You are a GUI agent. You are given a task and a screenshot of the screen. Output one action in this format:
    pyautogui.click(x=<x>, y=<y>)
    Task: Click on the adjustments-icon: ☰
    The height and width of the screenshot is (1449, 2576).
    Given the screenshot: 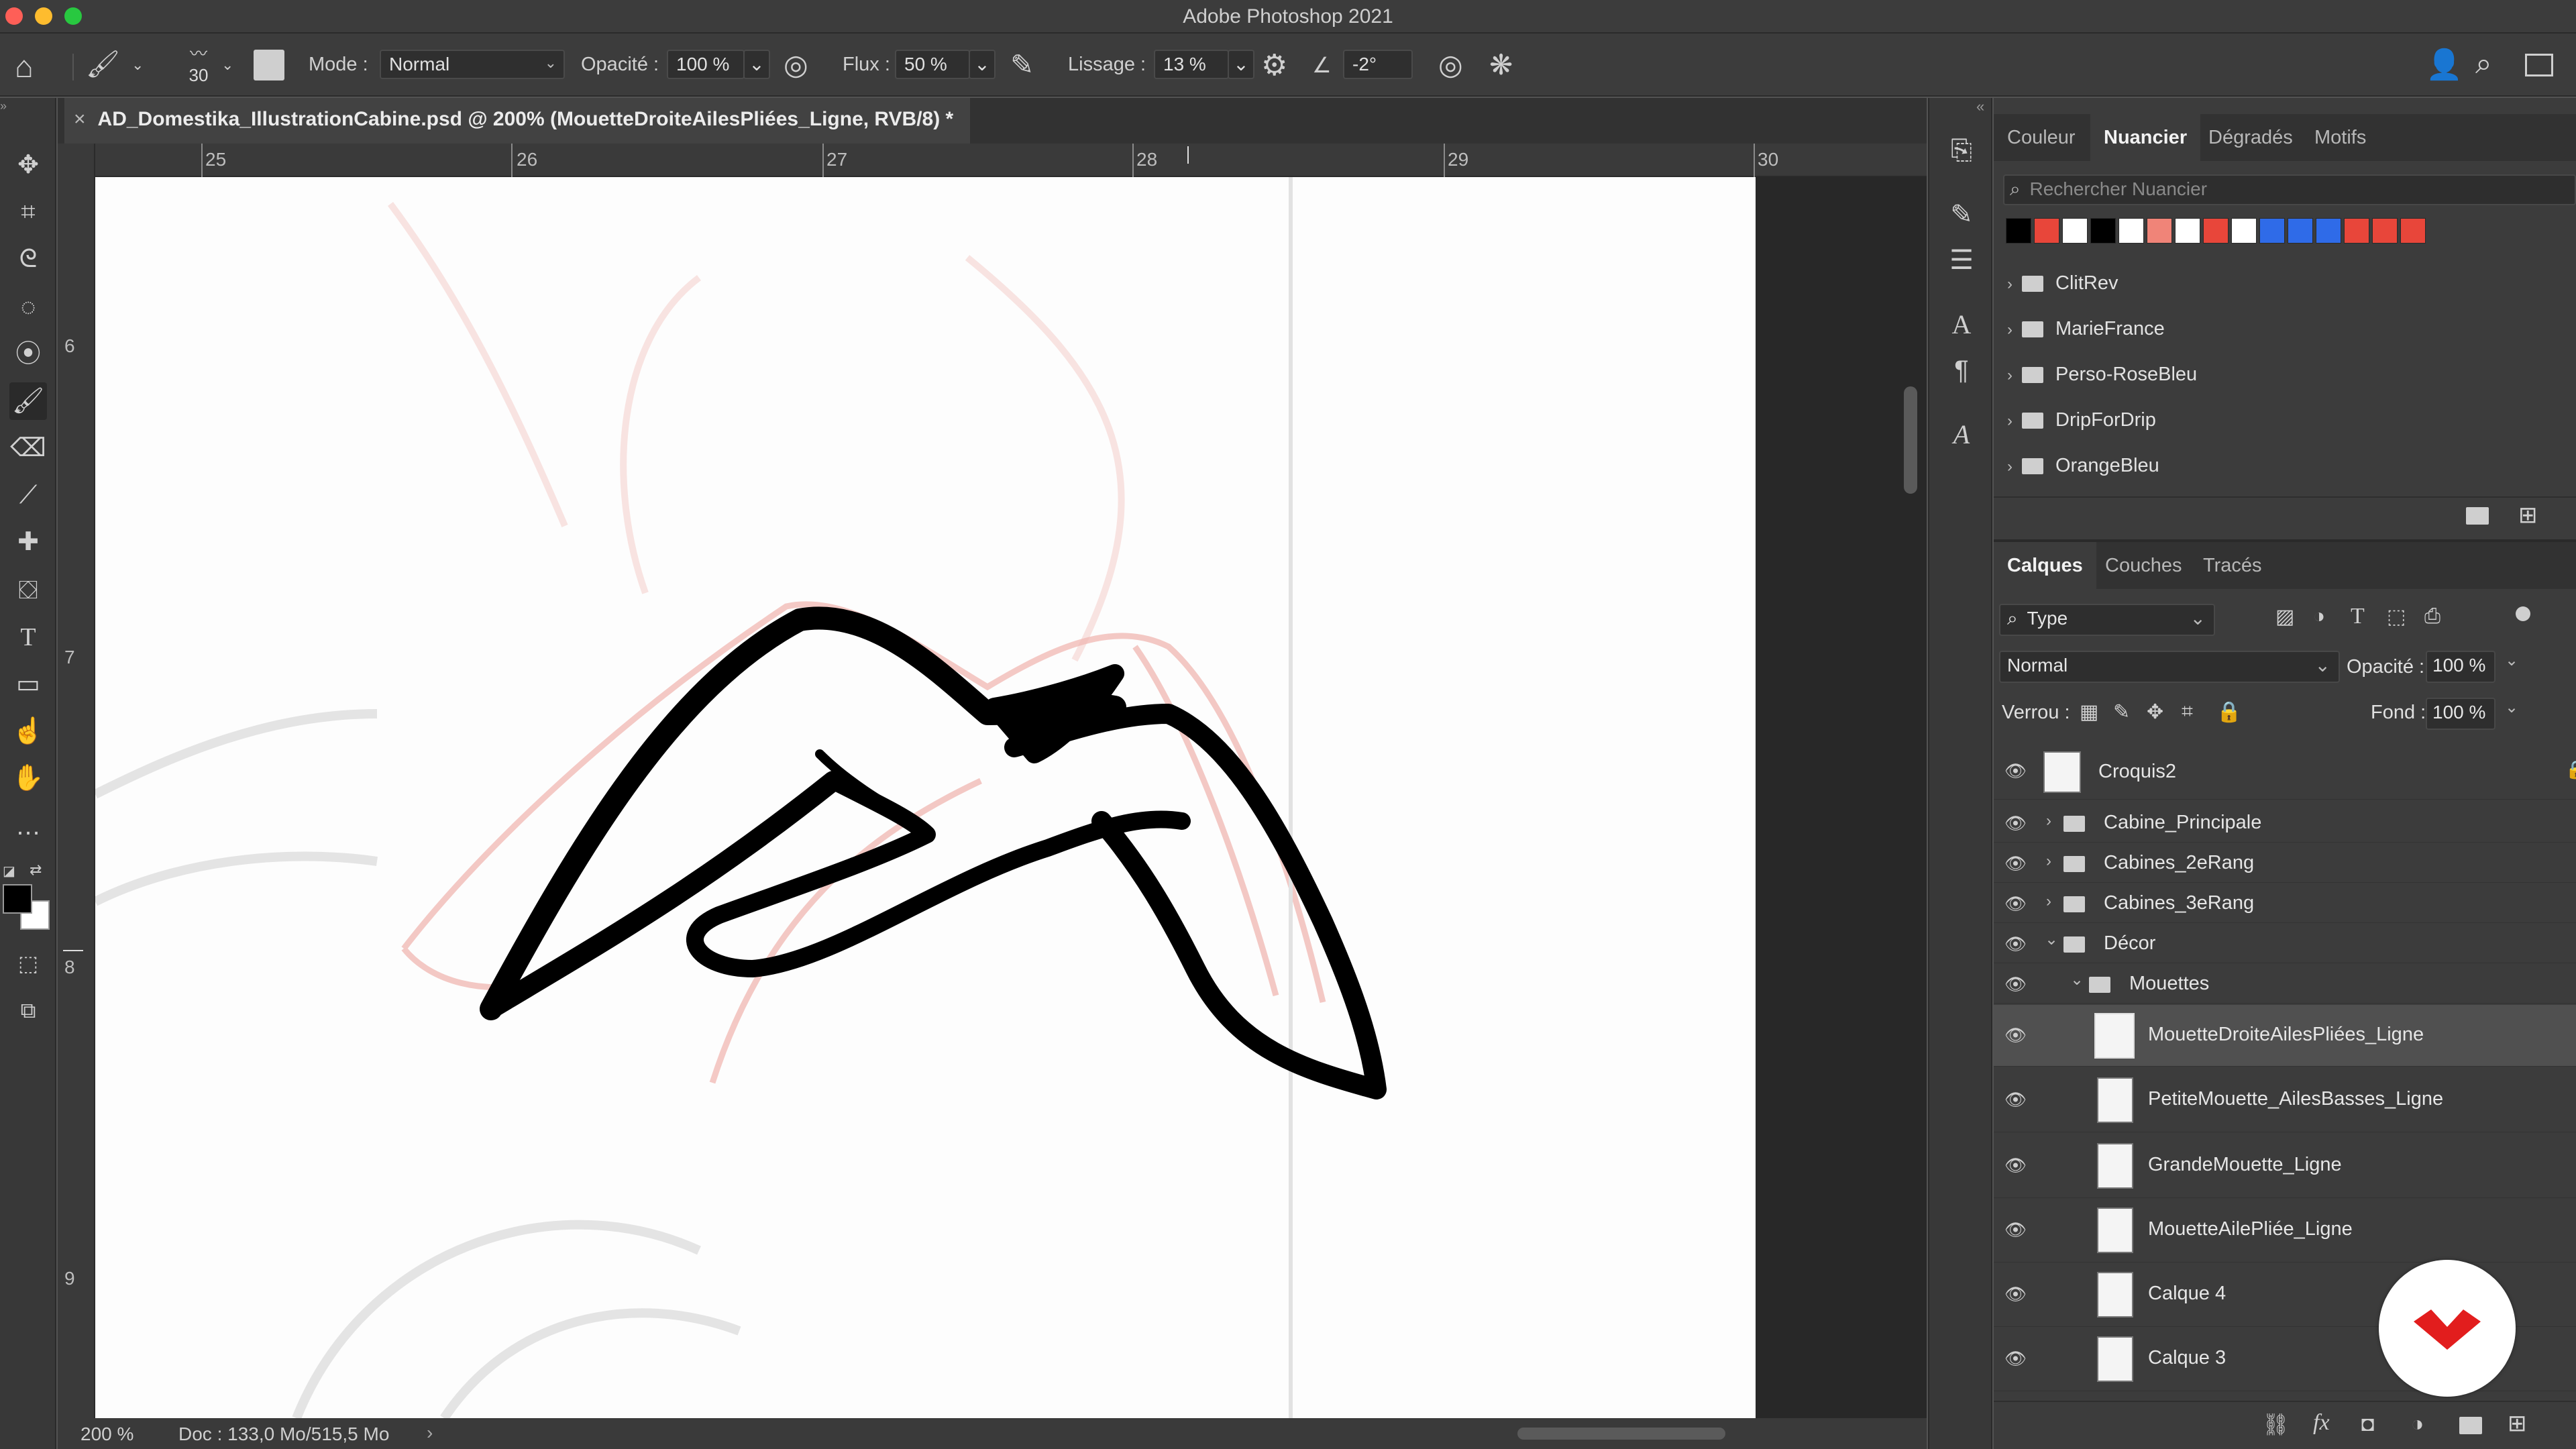 What is the action you would take?
    pyautogui.click(x=1961, y=260)
    